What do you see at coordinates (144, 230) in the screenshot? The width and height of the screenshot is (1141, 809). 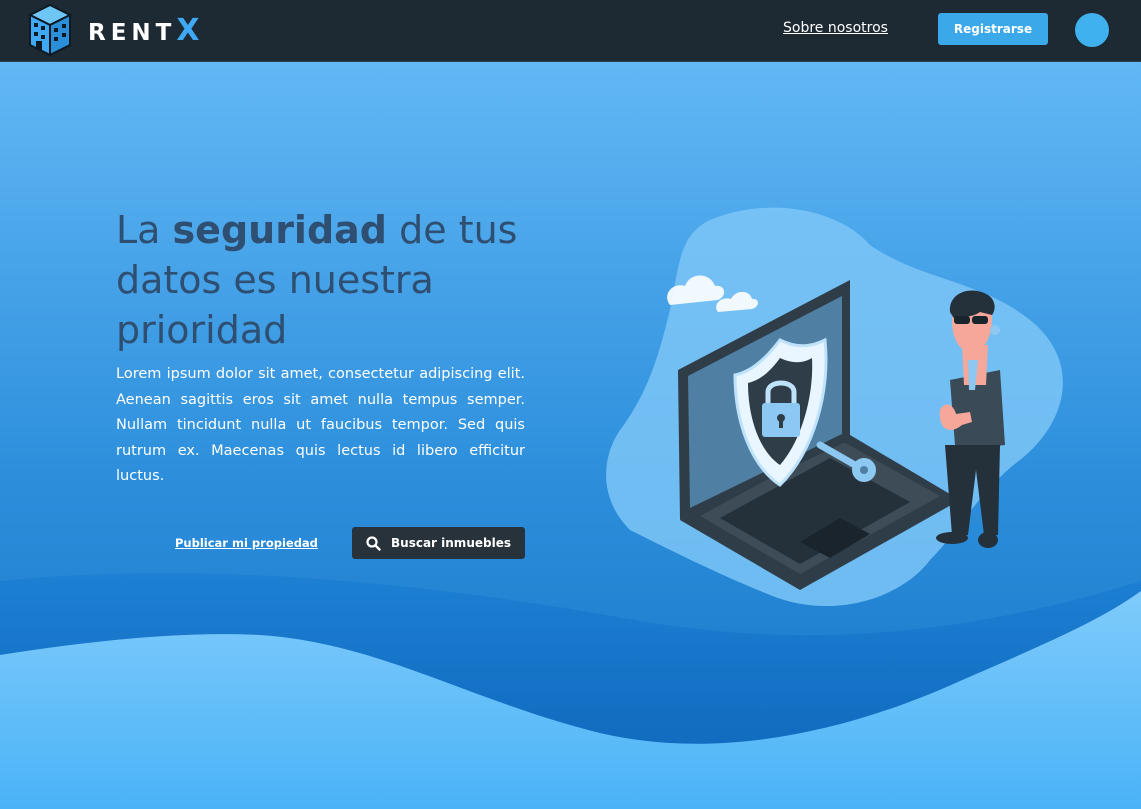 I see `headline-part1: La` at bounding box center [144, 230].